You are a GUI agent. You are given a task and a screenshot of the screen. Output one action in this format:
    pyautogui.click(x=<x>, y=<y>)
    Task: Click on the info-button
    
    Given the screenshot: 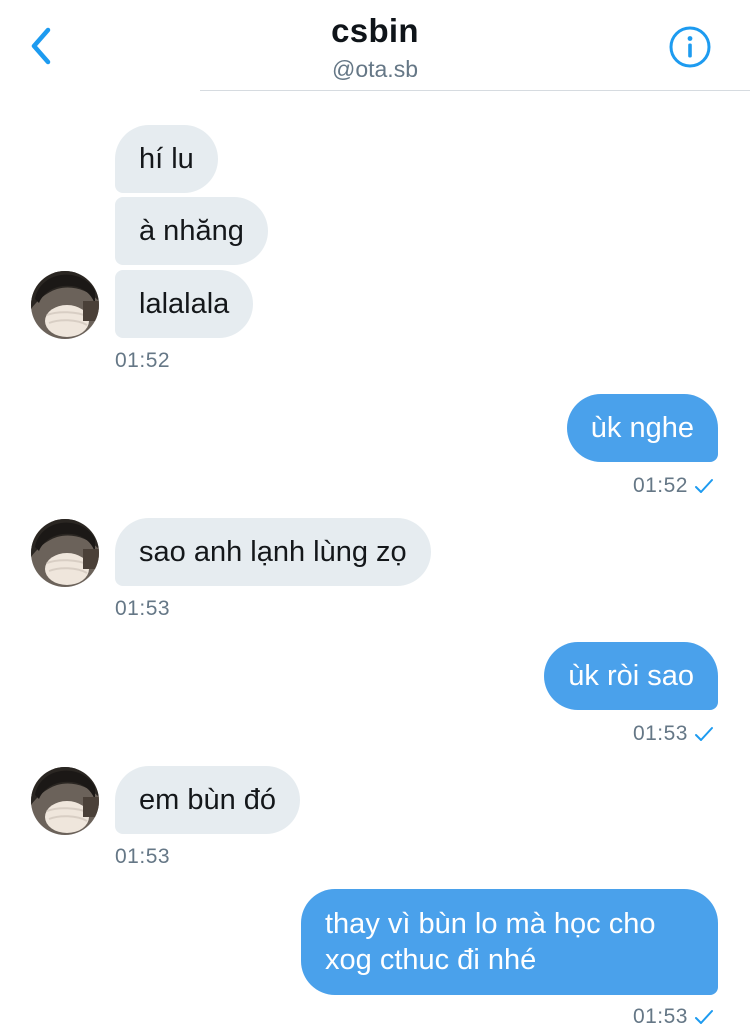 What is the action you would take?
    pyautogui.click(x=690, y=47)
    